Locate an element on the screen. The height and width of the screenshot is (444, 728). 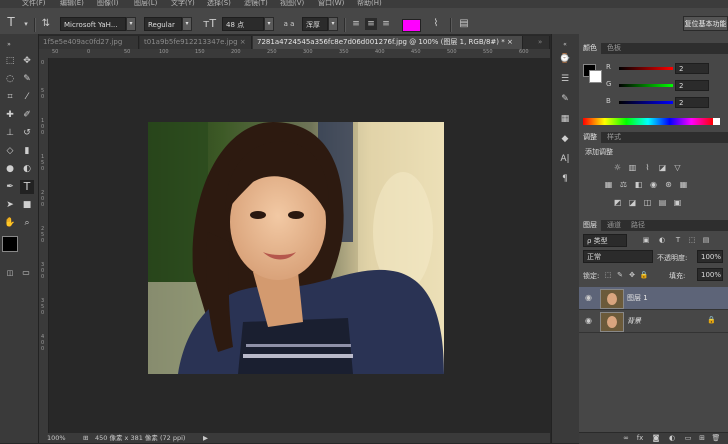
menu-file: 文件(F) is located at coordinates (34, 4).